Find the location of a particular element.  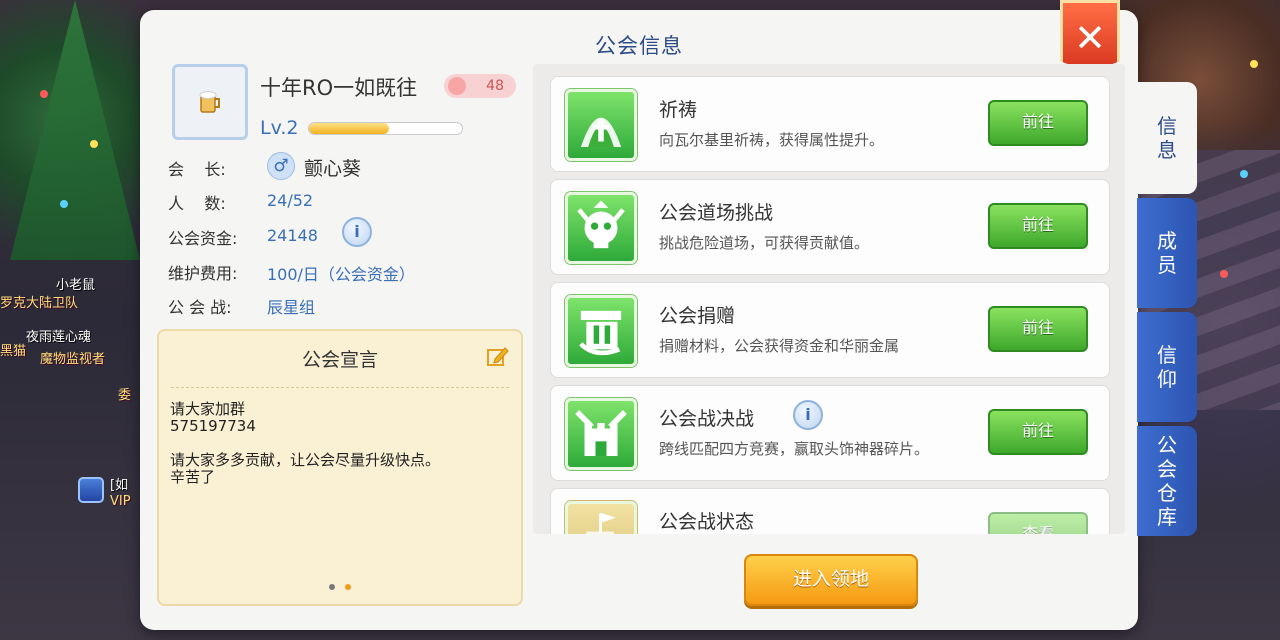

bg-player-name: 小老鼠 is located at coordinates (76, 285).